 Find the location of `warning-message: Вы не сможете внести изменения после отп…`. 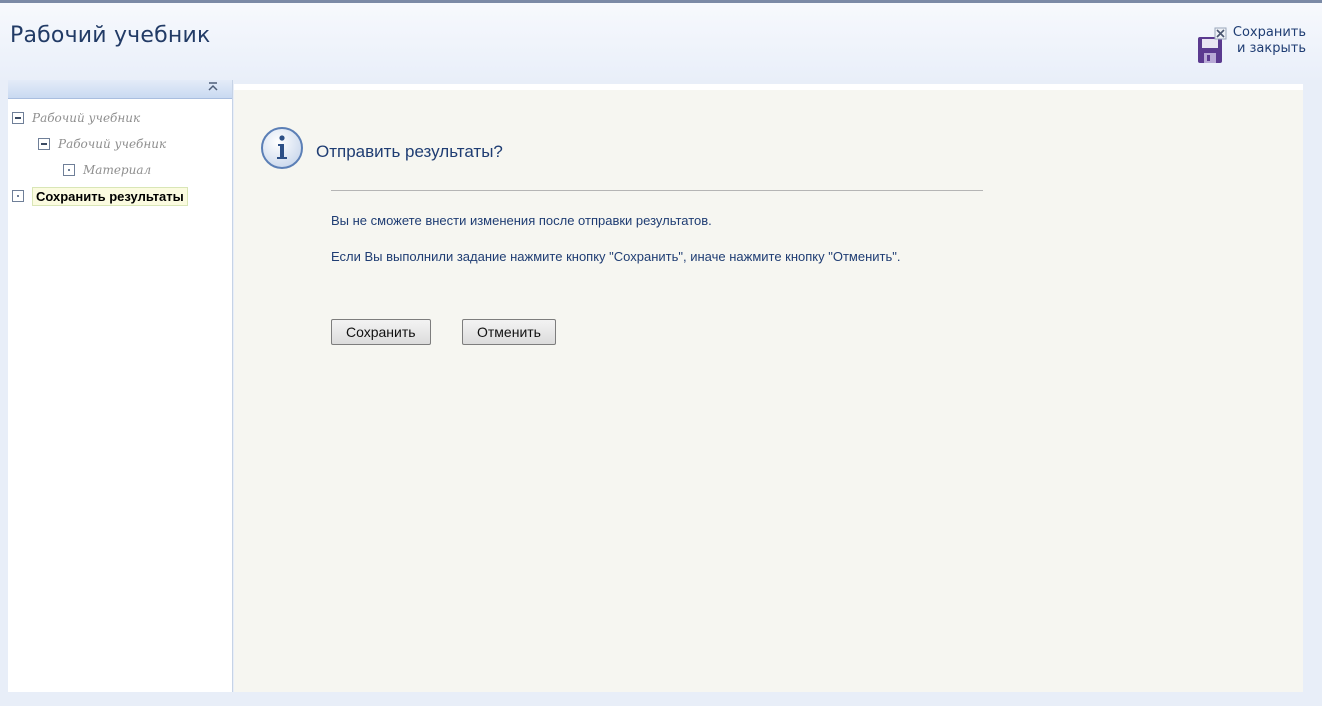

warning-message: Вы не сможете внести изменения после отп… is located at coordinates (521, 220).